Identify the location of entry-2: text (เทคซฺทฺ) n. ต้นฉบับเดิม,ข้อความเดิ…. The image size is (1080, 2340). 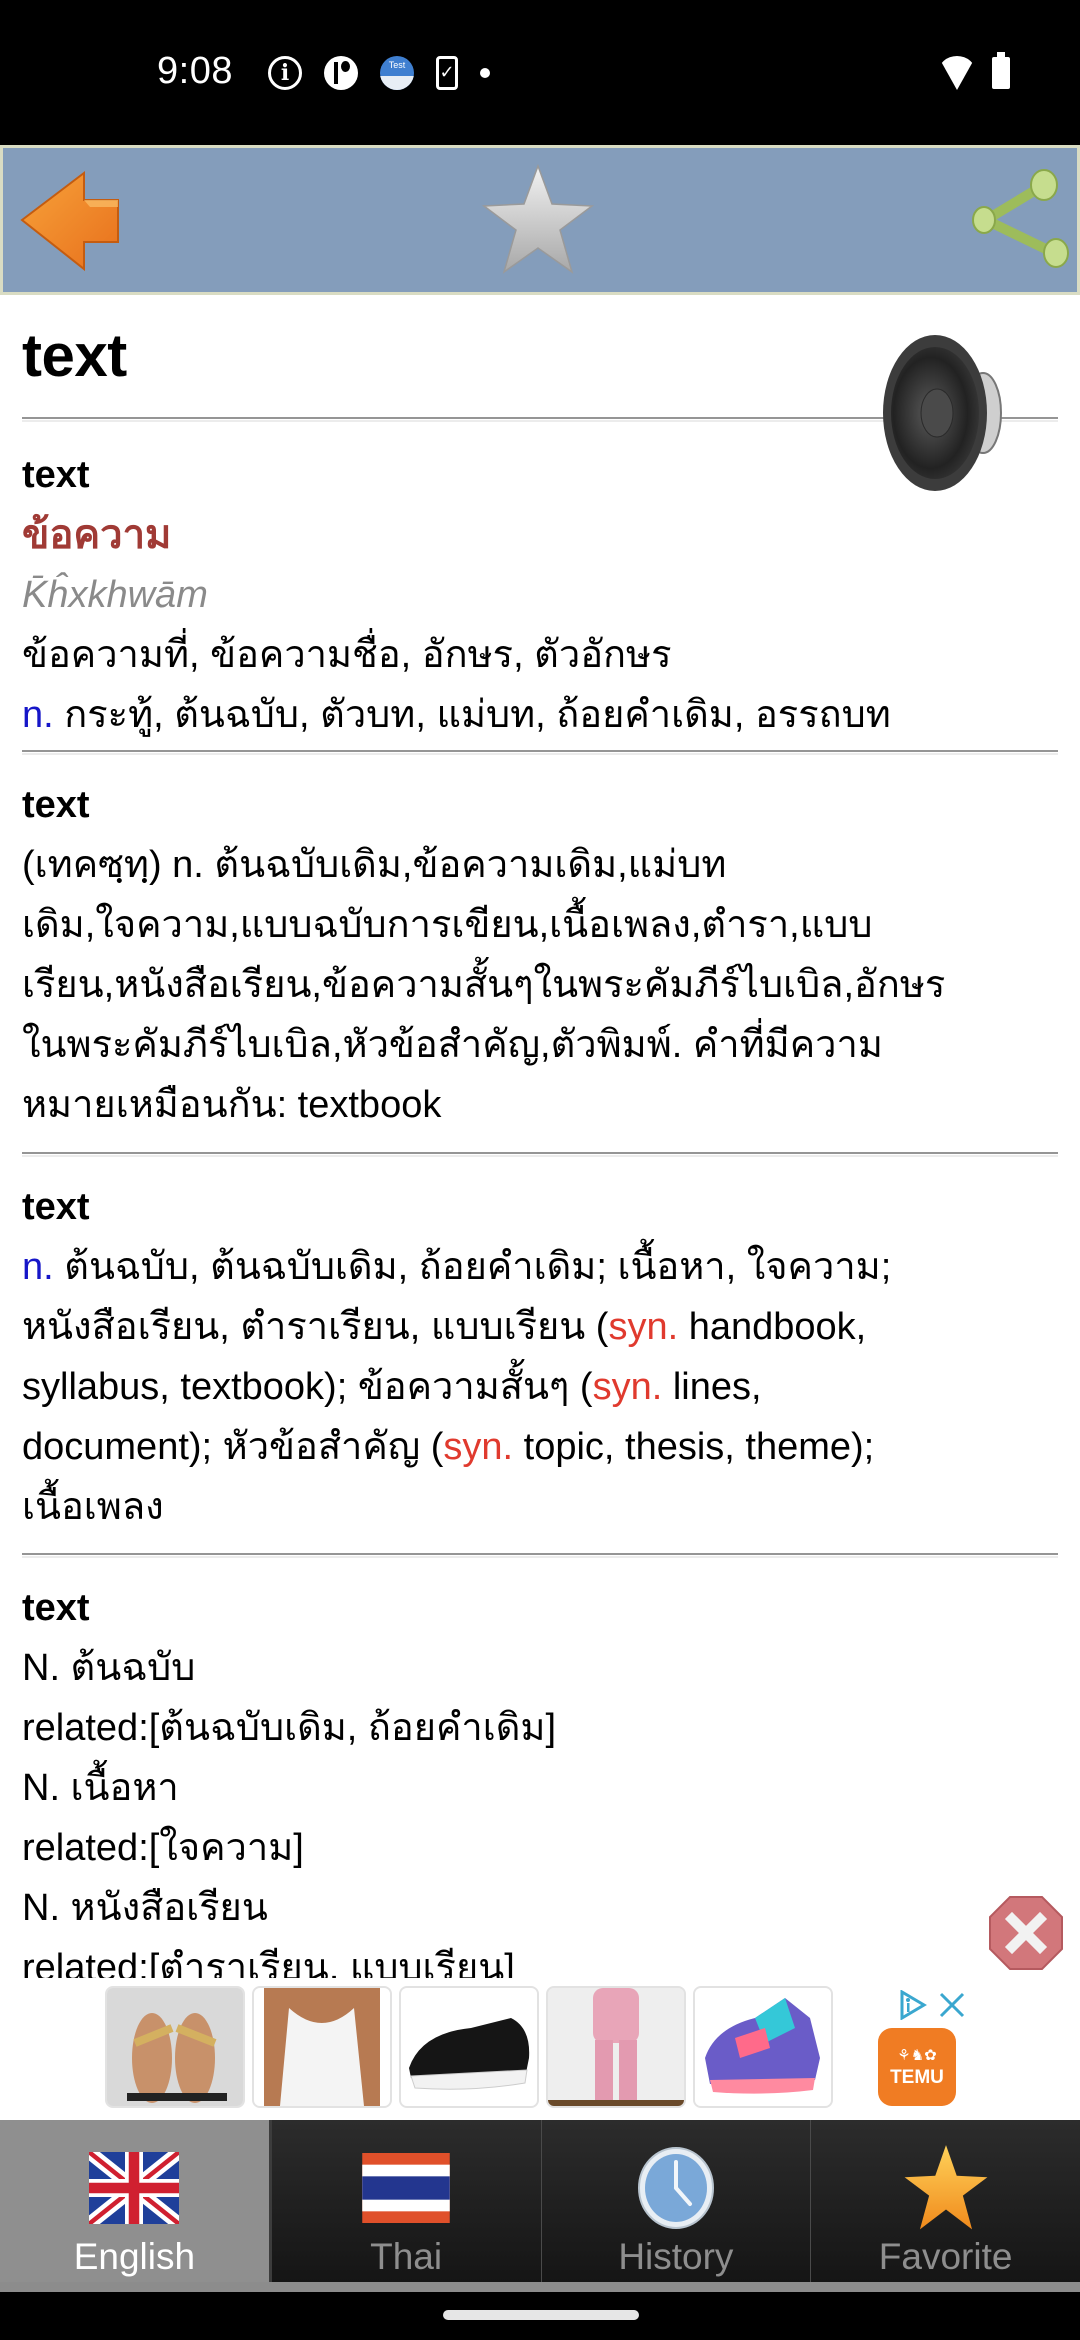
(542, 955).